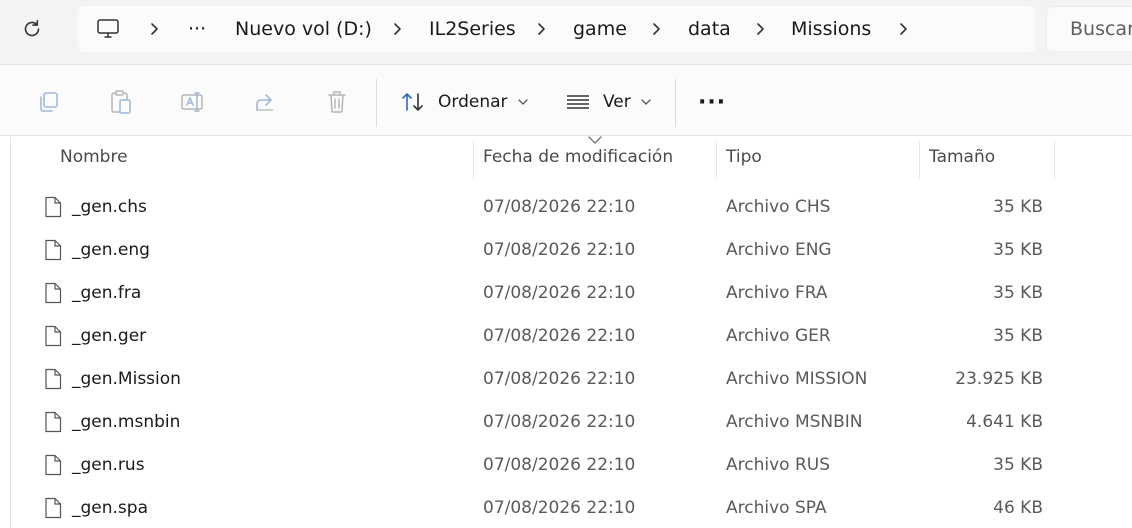  I want to click on delete-button, so click(337, 102).